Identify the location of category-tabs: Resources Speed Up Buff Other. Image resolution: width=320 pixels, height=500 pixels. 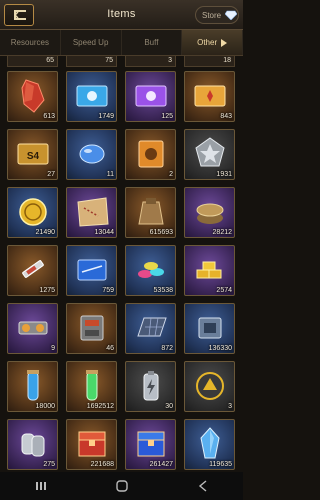
(121, 43).